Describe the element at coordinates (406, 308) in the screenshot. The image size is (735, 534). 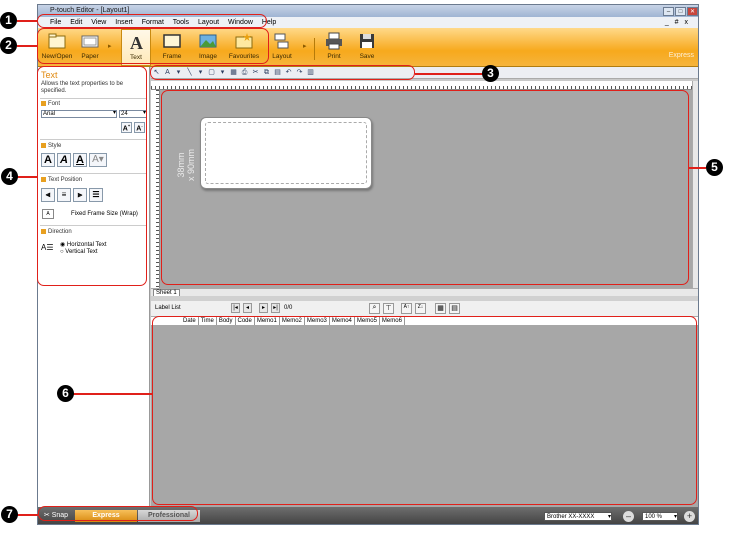
I see `sort-ascending-icon: A↑` at that location.